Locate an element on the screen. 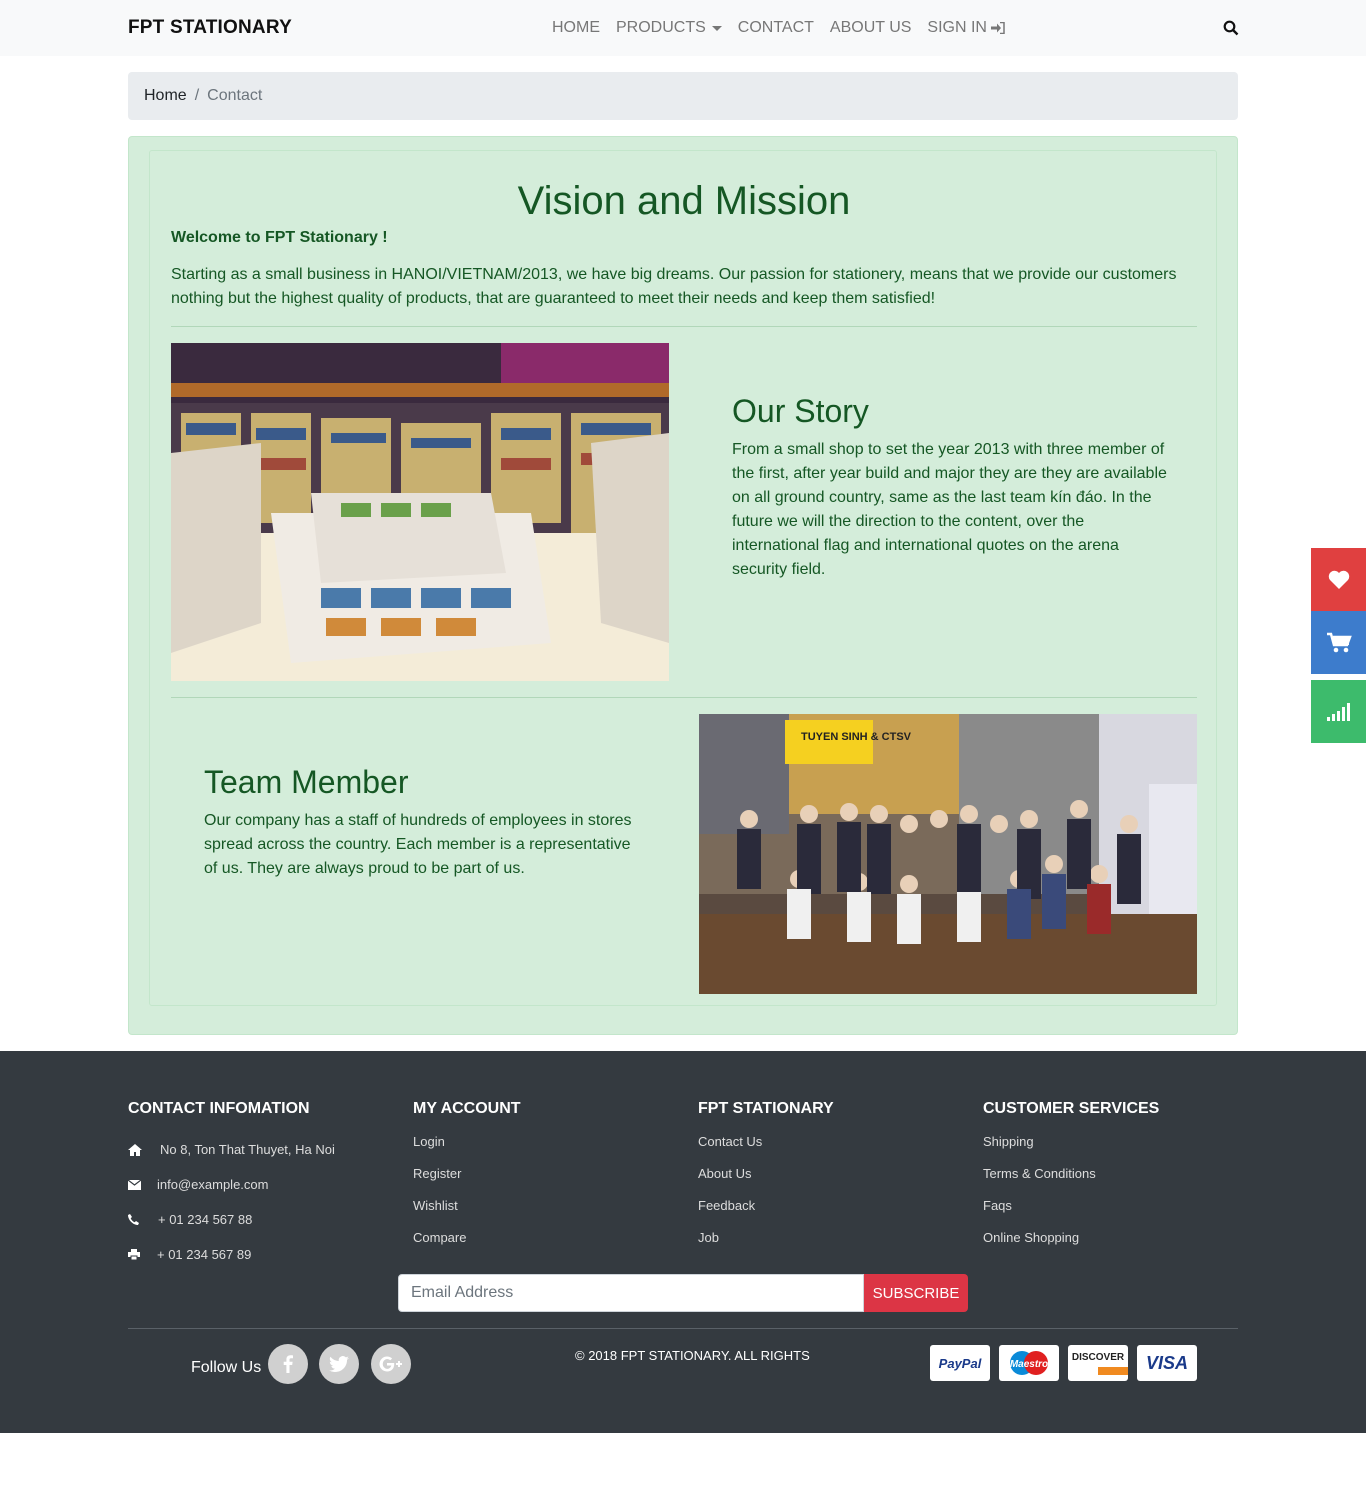 The width and height of the screenshot is (1366, 1505). breadcrumb: Home / Contact is located at coordinates (683, 96).